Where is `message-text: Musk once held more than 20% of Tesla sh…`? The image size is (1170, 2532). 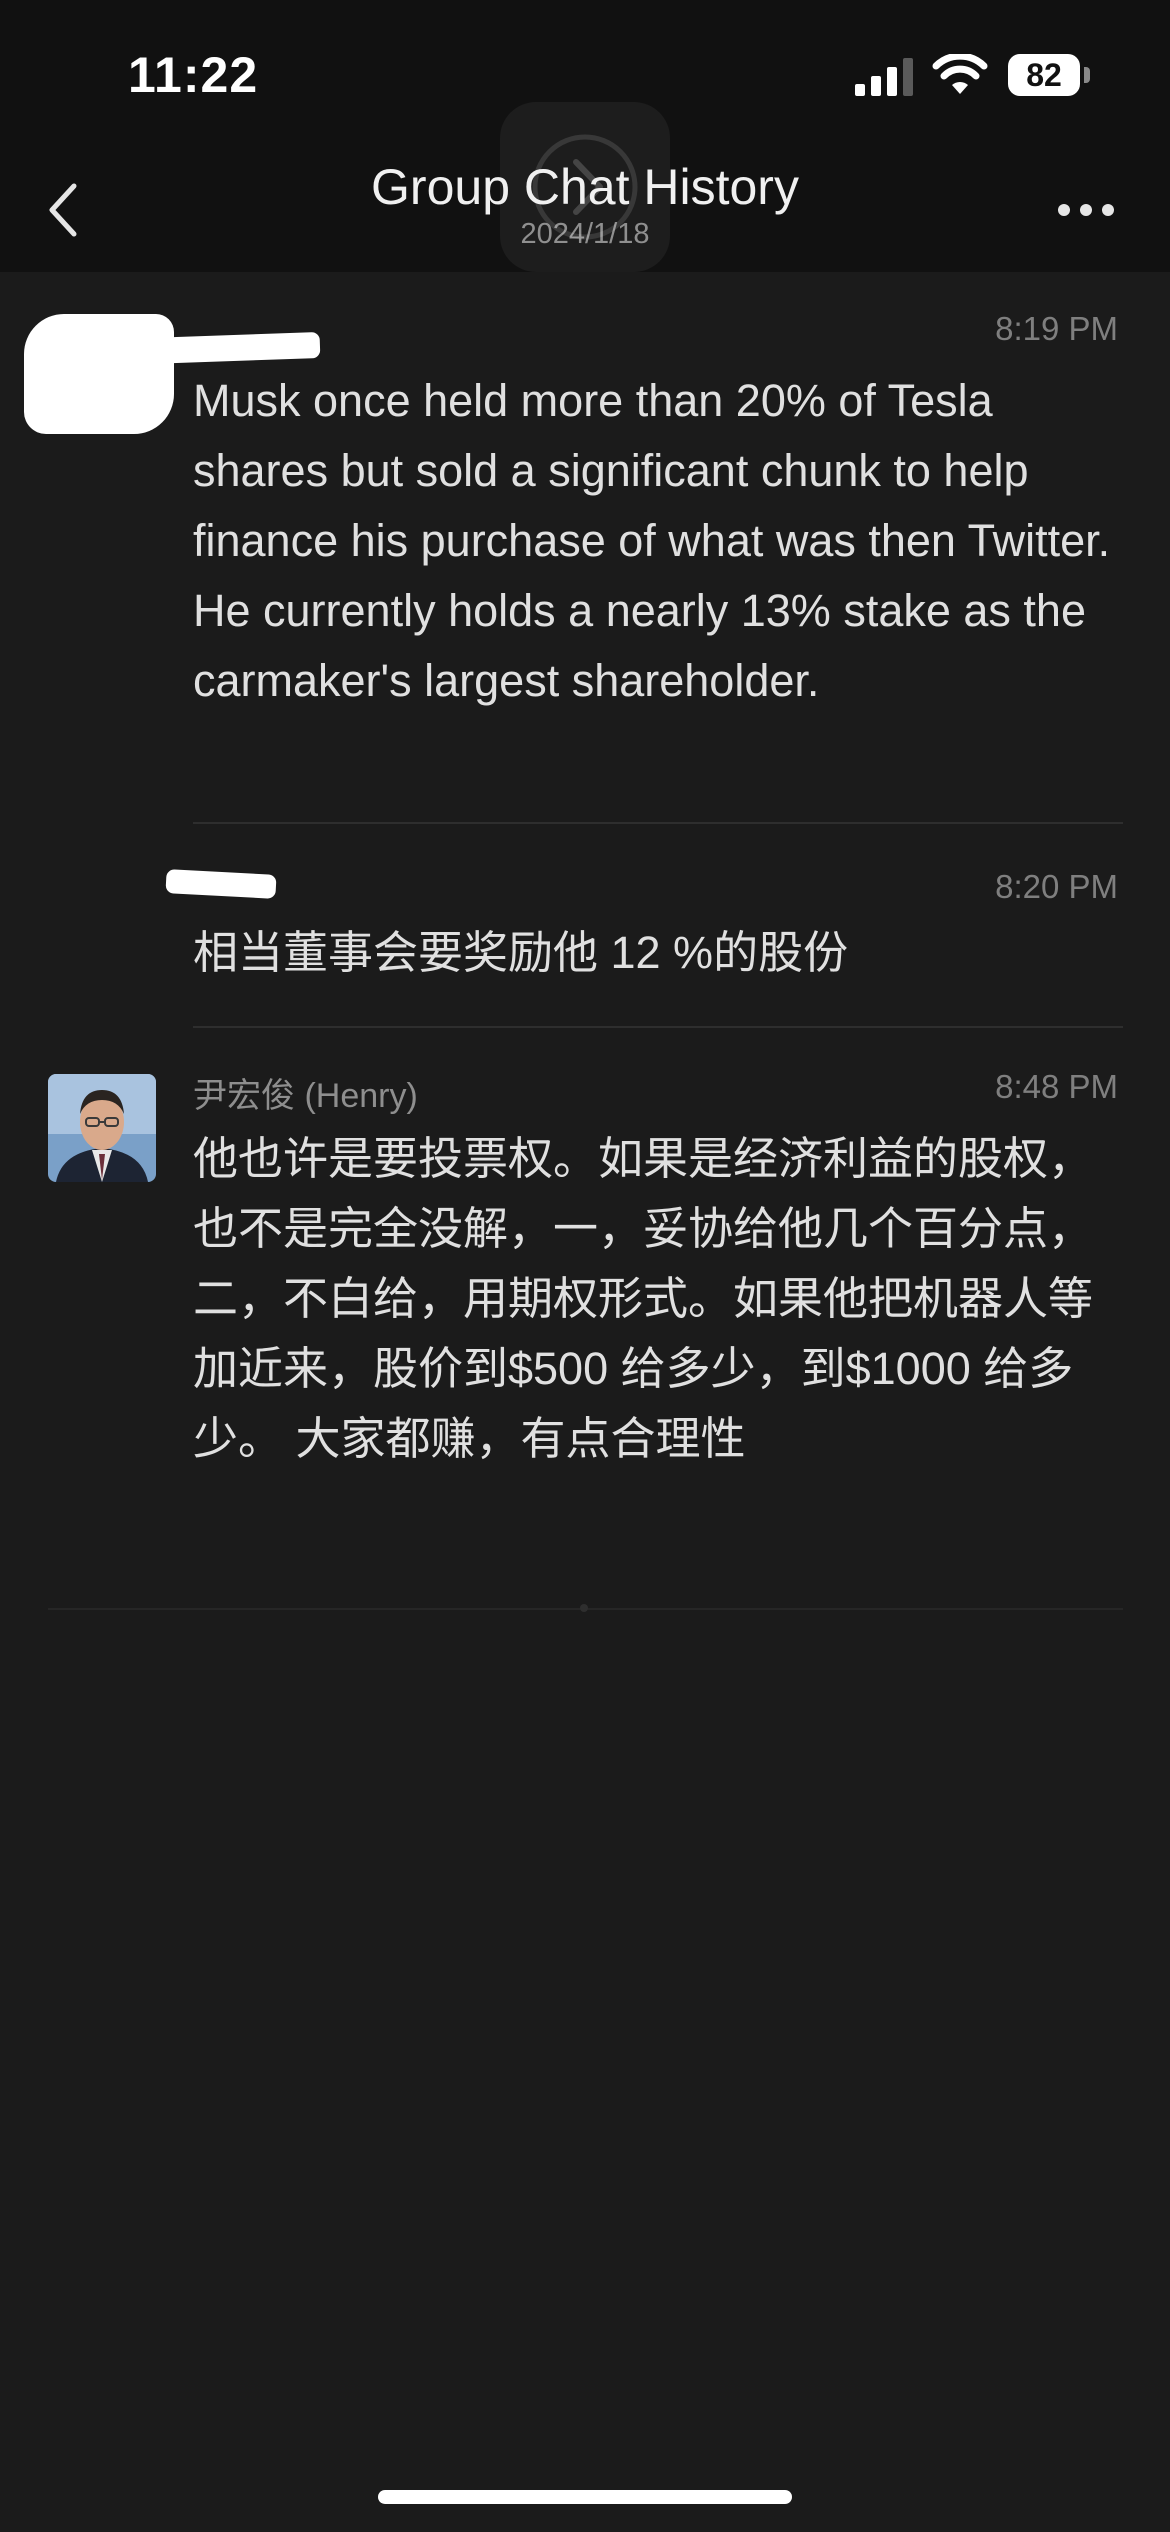
message-text: Musk once held more than 20% of Tesla sh… is located at coordinates (652, 540).